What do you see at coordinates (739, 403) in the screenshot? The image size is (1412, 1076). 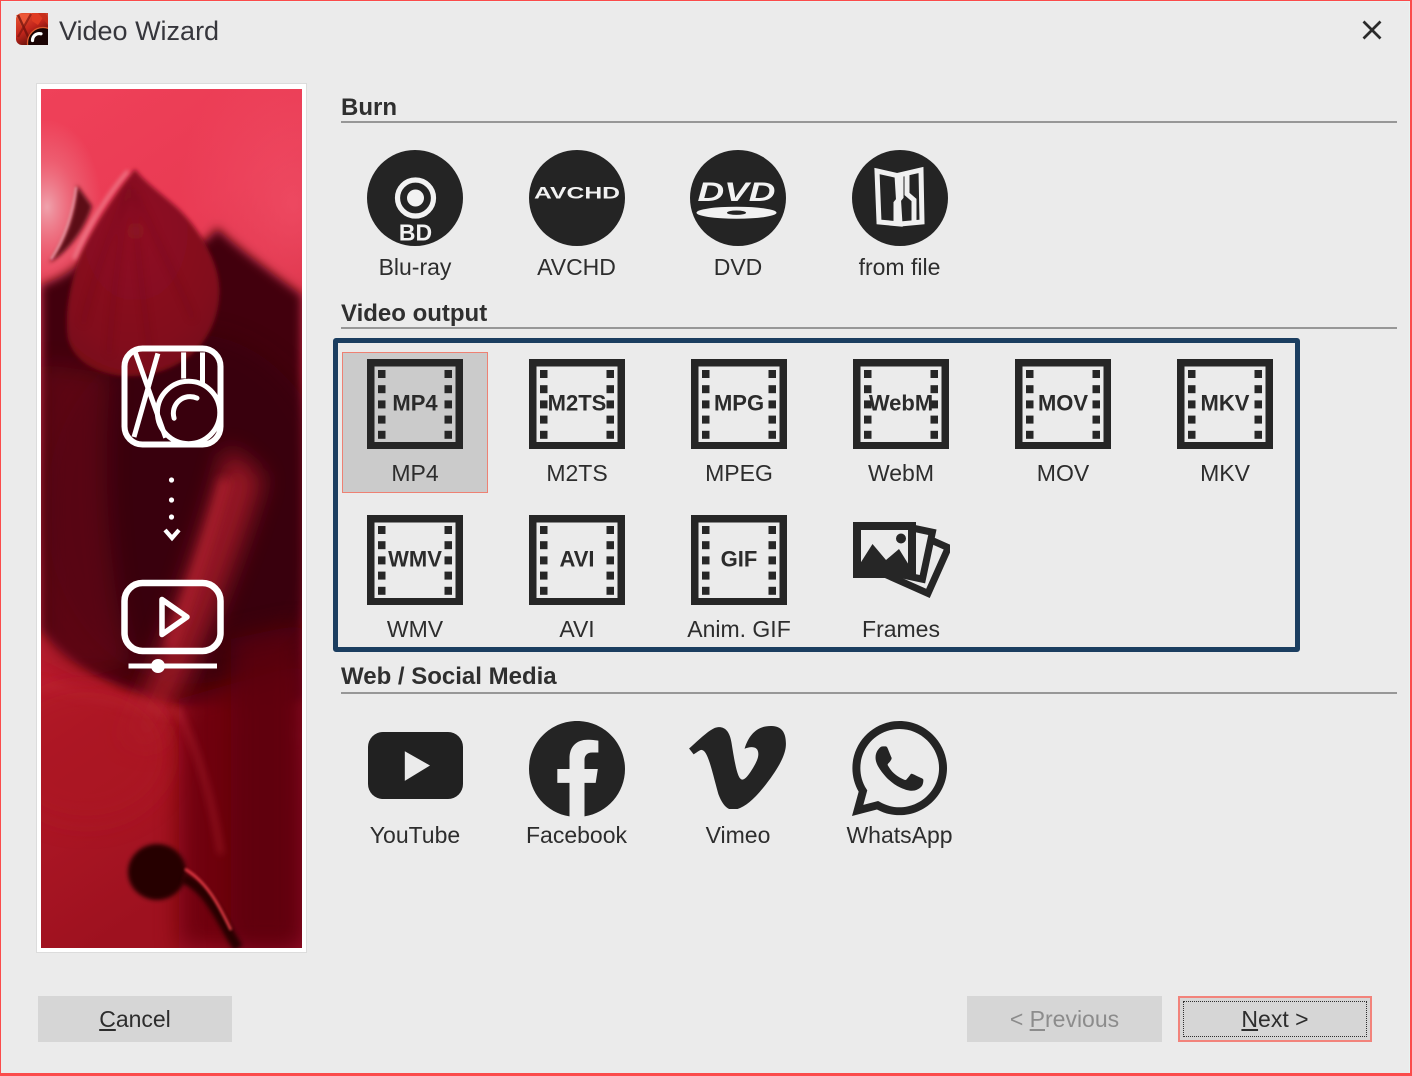 I see `svg-text: MPG` at bounding box center [739, 403].